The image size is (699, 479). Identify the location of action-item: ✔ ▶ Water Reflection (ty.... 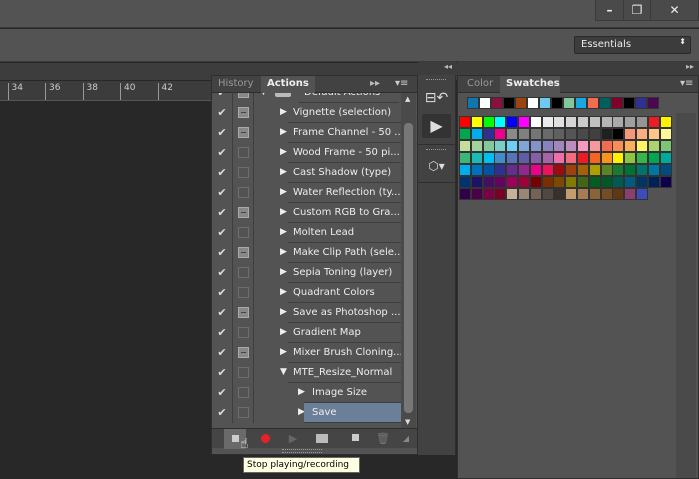
(307, 193).